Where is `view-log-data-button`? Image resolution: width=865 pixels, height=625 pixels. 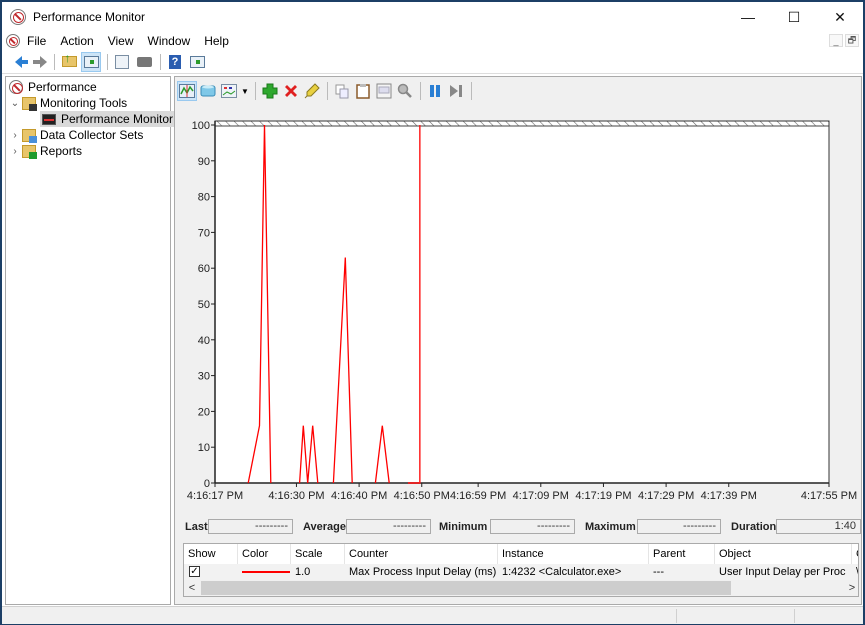 view-log-data-button is located at coordinates (208, 91).